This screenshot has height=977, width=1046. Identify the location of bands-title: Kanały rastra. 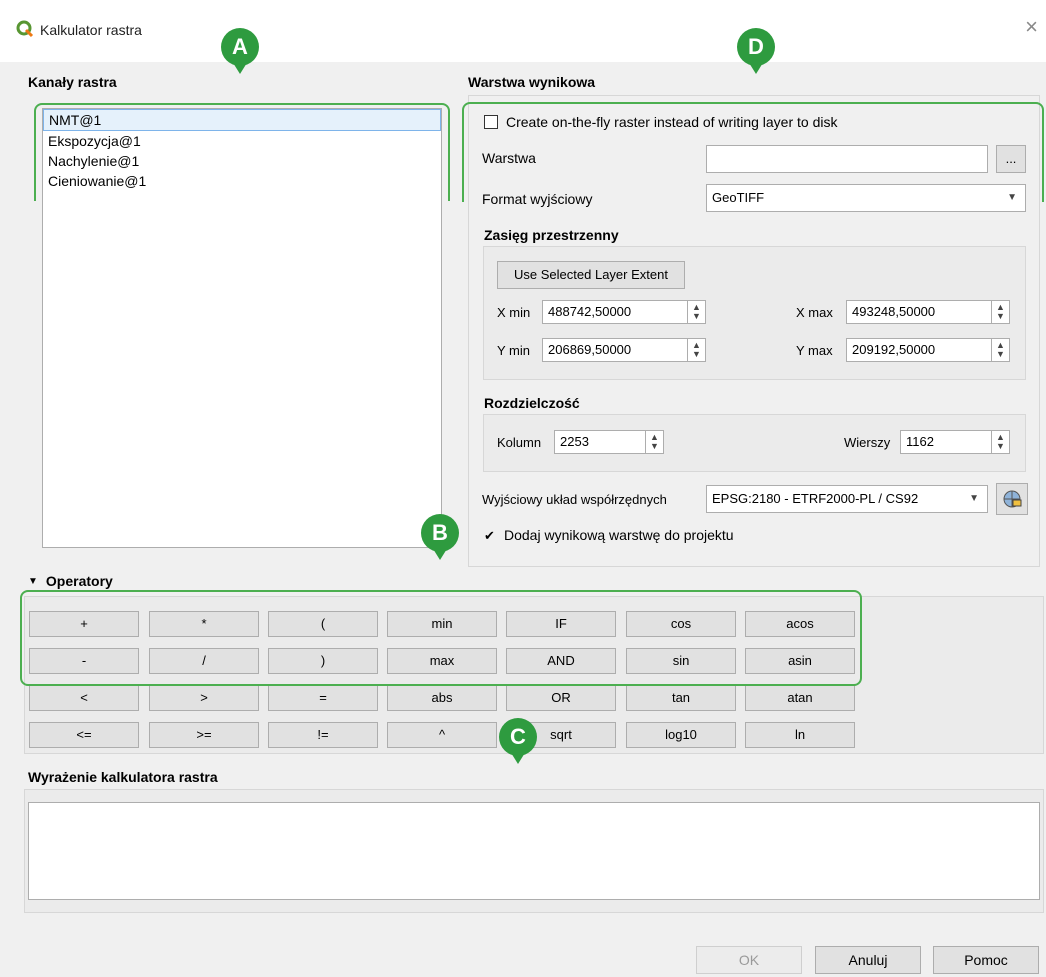
(72, 82).